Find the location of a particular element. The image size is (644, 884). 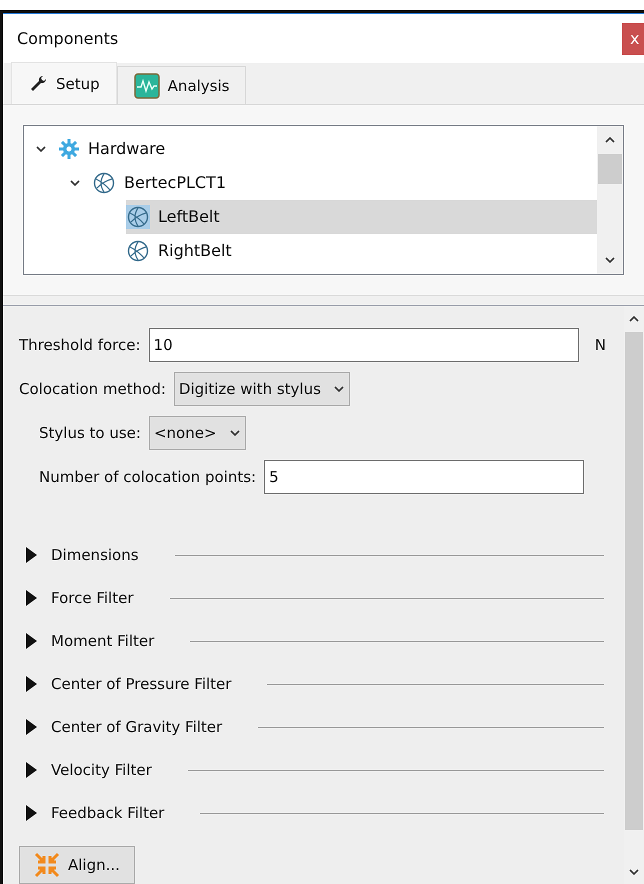

section-header: Force Filter is located at coordinates (79, 598).